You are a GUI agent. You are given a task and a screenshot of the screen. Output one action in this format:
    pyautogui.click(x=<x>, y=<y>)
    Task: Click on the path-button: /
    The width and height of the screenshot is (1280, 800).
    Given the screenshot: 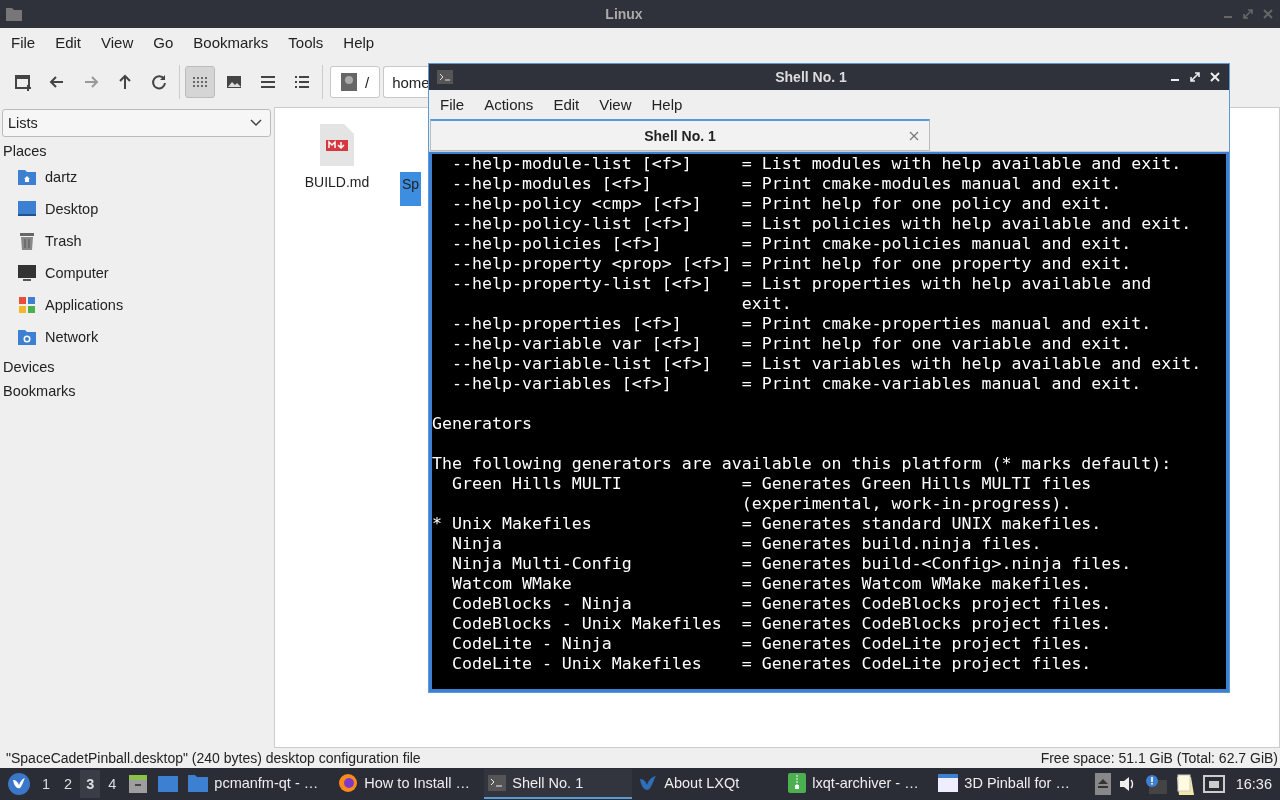 What is the action you would take?
    pyautogui.click(x=355, y=82)
    